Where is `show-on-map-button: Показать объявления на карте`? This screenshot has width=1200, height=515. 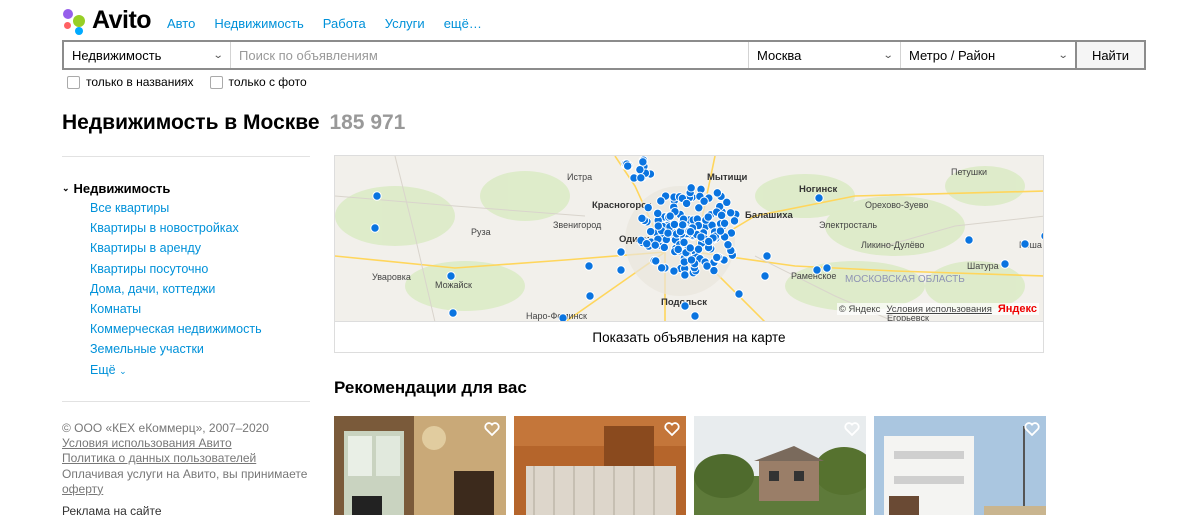
show-on-map-button: Показать объявления на карте is located at coordinates (689, 337).